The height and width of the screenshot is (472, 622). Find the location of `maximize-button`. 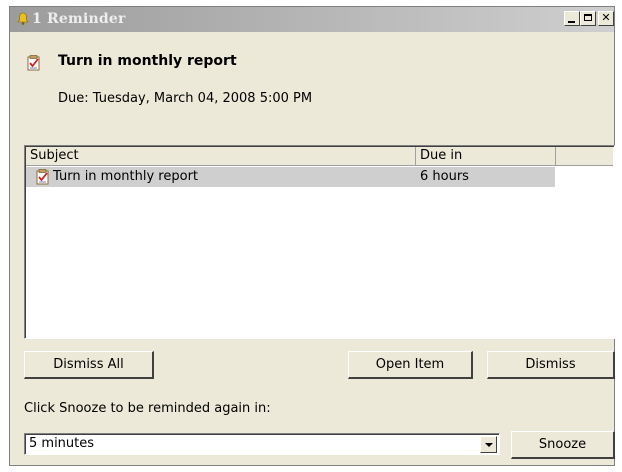

maximize-button is located at coordinates (588, 18).